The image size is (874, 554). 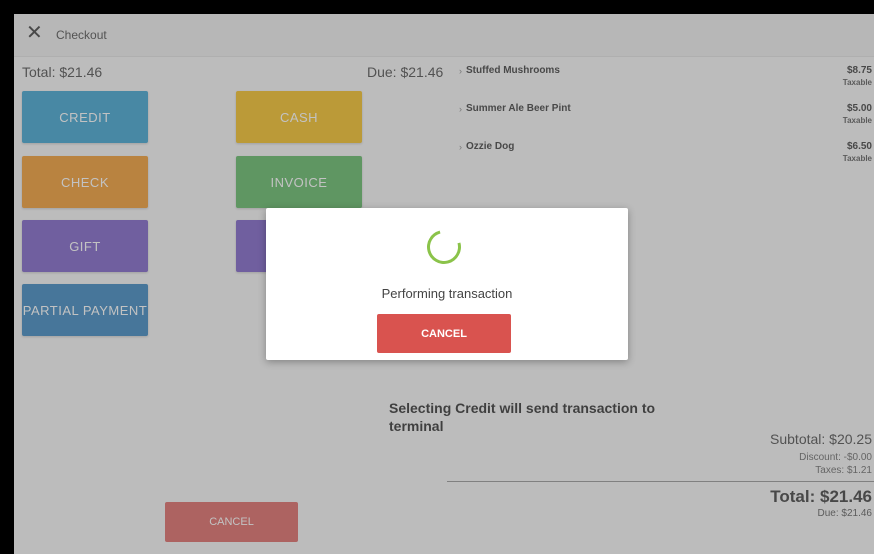 What do you see at coordinates (447, 284) in the screenshot?
I see `transaction-modal: Performing transaction CANCEL` at bounding box center [447, 284].